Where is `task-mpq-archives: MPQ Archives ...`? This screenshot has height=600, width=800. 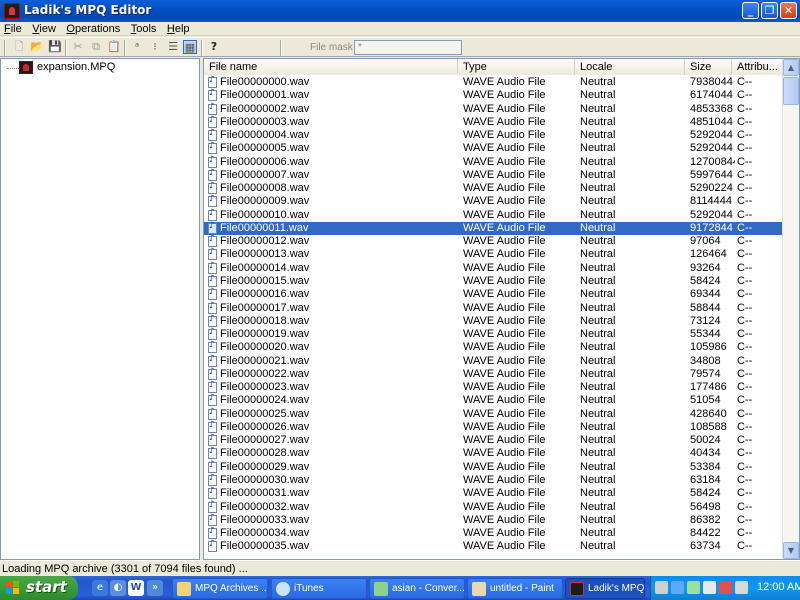 task-mpq-archives: MPQ Archives ... is located at coordinates (220, 588).